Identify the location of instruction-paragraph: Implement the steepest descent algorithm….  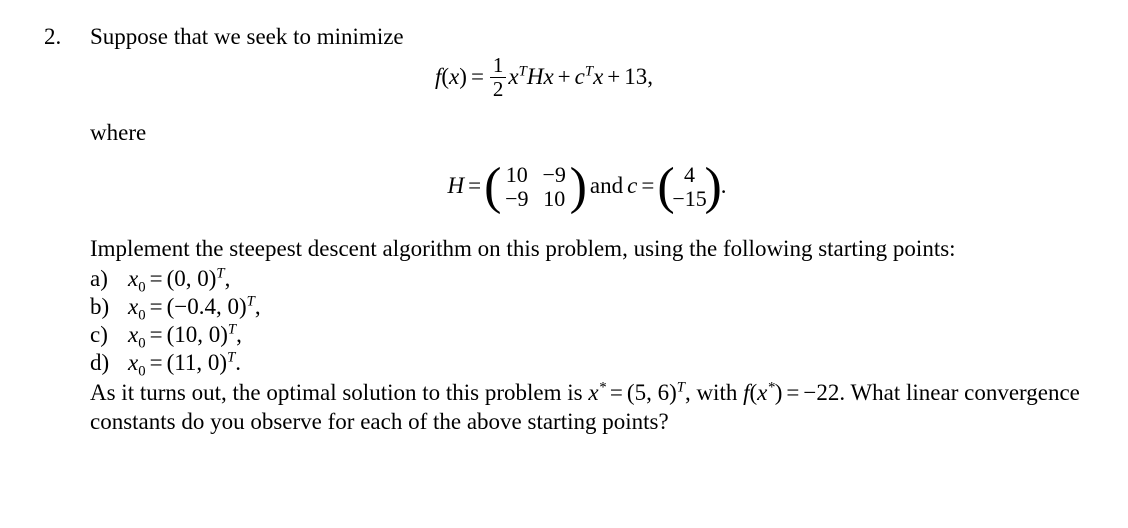
(523, 249).